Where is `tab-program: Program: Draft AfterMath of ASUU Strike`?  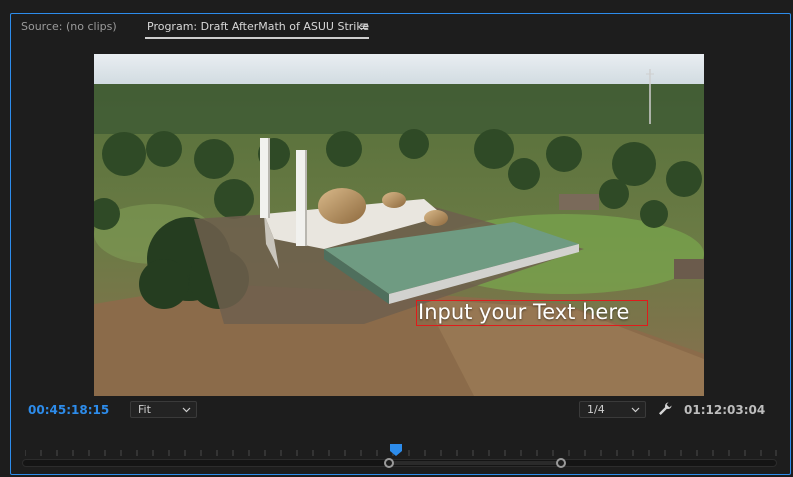
tab-program: Program: Draft AfterMath of ASUU Strike is located at coordinates (258, 26).